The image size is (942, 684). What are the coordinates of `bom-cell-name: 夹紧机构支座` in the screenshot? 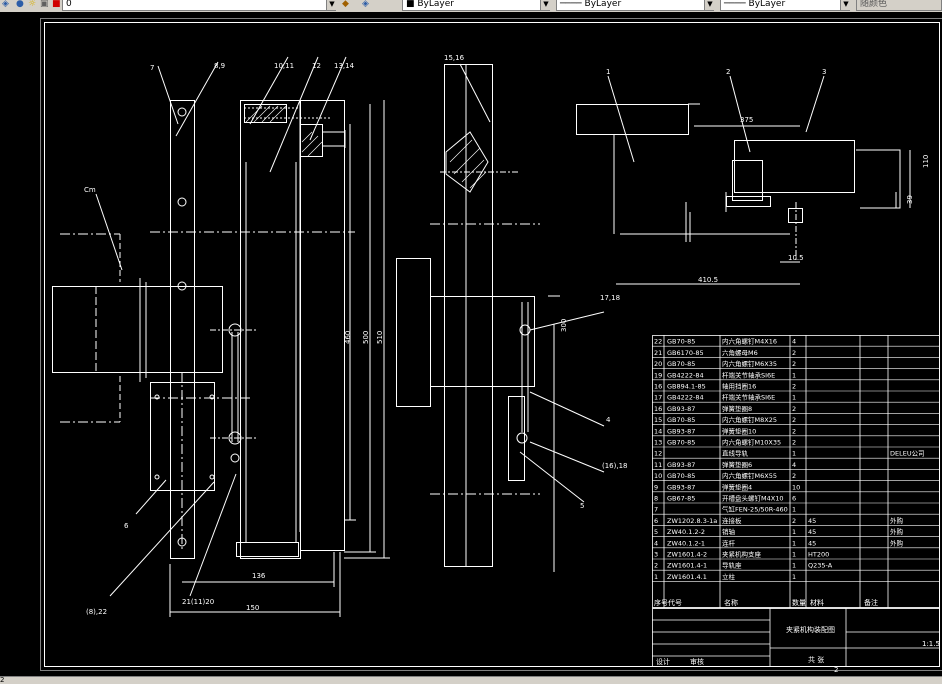 It's located at (742, 554).